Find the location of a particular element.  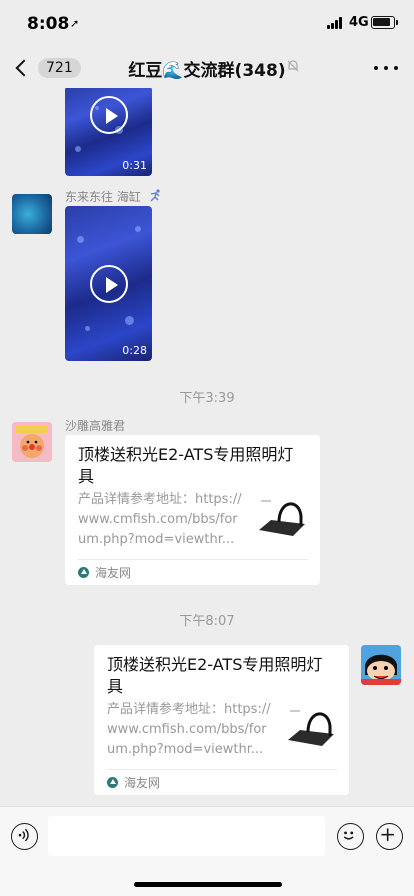

video-duration: 0:31 is located at coordinates (134, 165).